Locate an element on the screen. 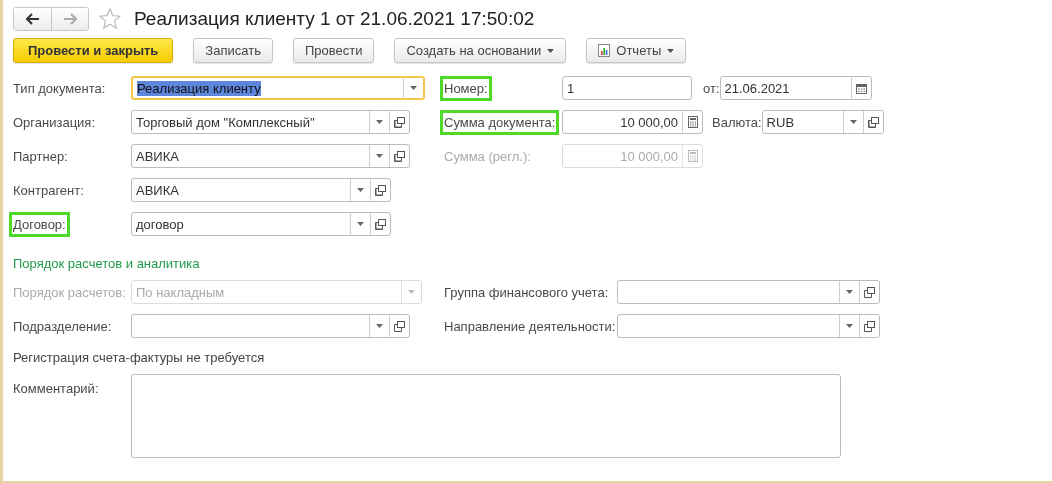  select-field: Торговый дом "Комплексный" is located at coordinates (270, 122).